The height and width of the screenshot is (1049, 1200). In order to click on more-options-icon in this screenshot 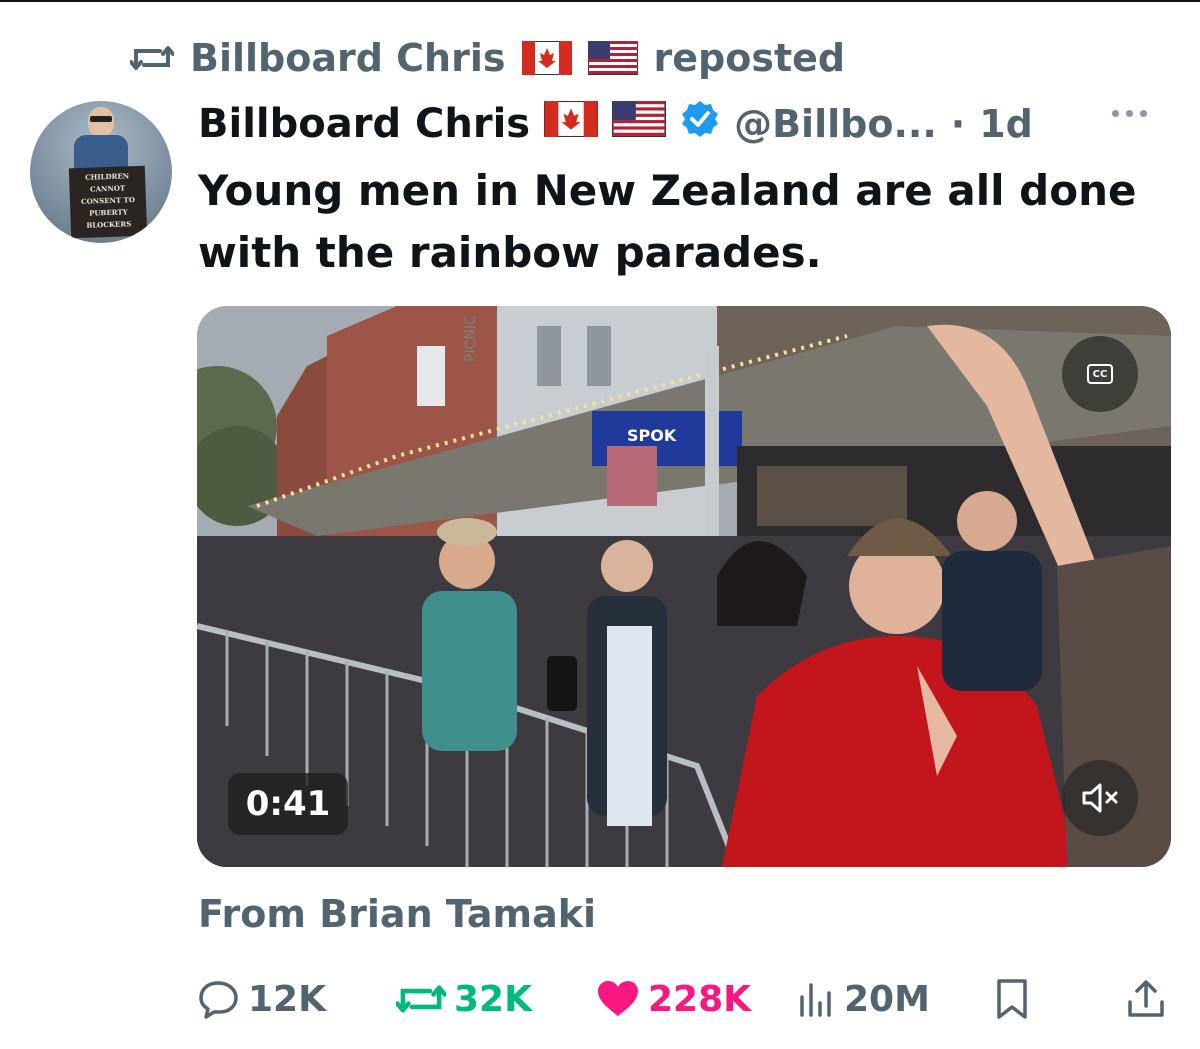, I will do `click(1129, 113)`.